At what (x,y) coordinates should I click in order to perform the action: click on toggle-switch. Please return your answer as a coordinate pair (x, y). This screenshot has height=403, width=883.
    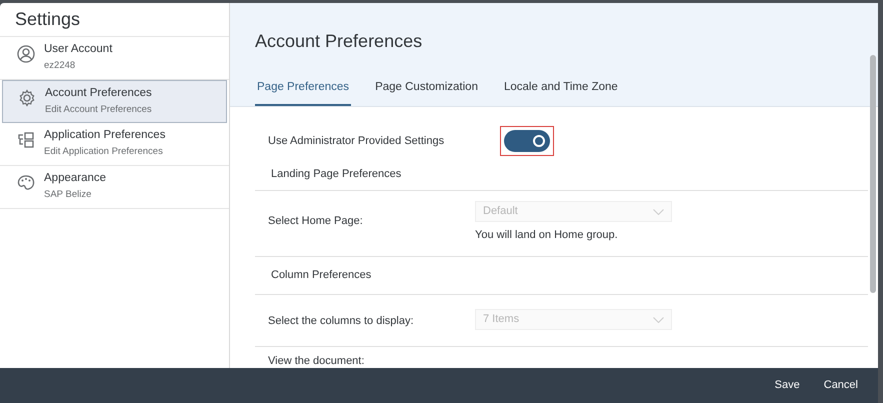
    Looking at the image, I should click on (527, 141).